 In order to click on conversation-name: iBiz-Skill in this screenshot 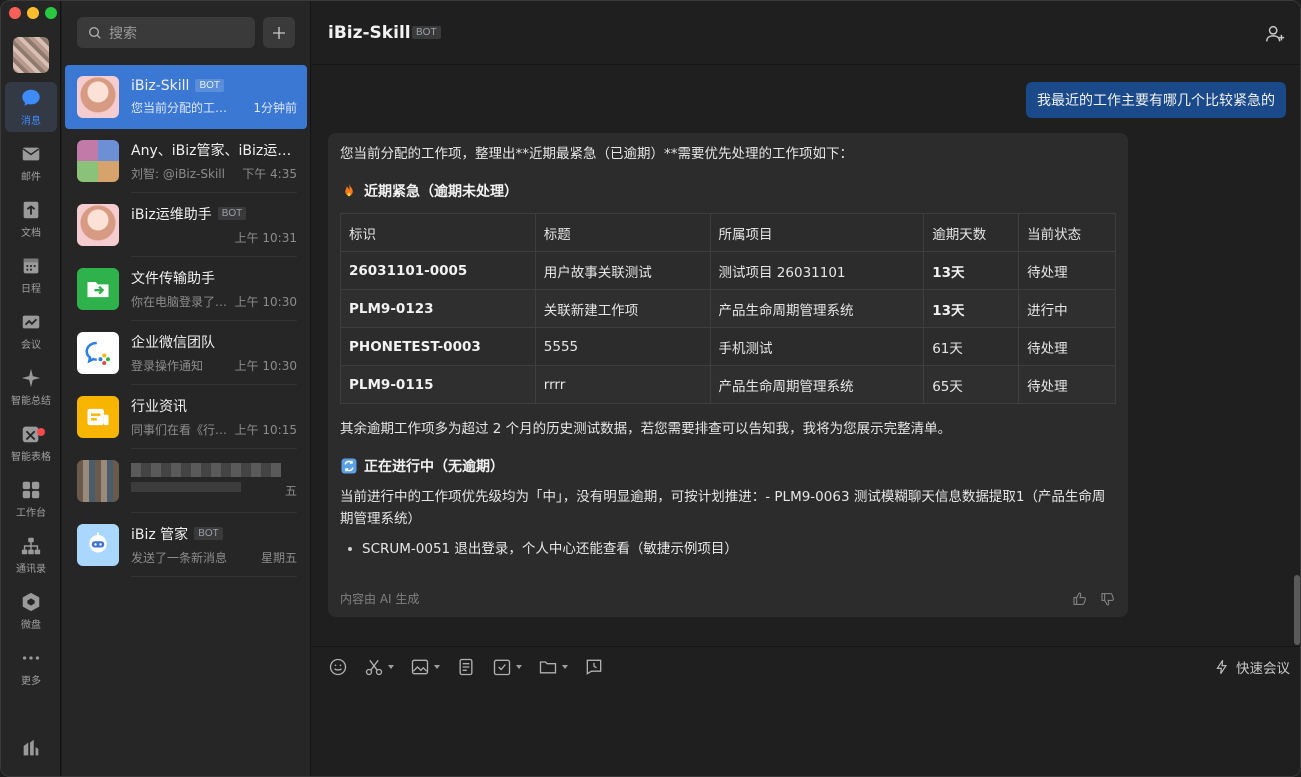, I will do `click(160, 85)`.